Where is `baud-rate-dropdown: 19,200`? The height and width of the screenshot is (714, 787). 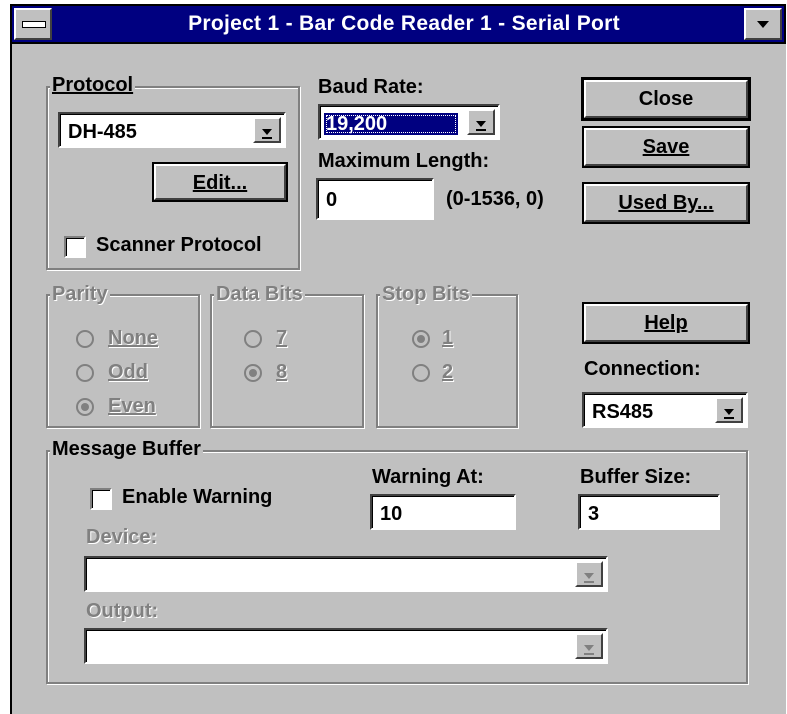 baud-rate-dropdown: 19,200 is located at coordinates (409, 122).